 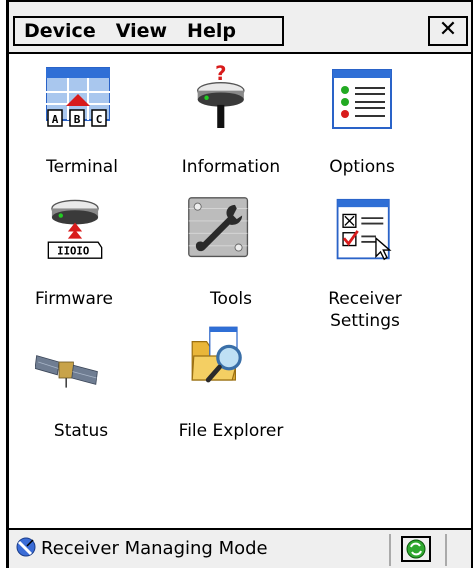 What do you see at coordinates (74, 299) in the screenshot?
I see `app-label: Firmware` at bounding box center [74, 299].